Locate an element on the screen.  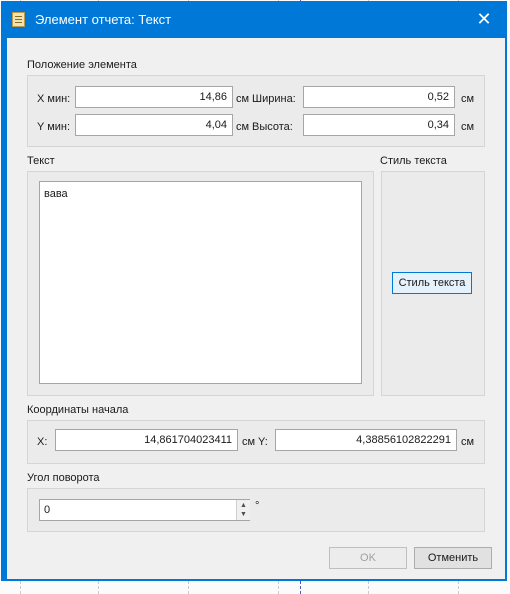
close-button: ✕ is located at coordinates (484, 19).